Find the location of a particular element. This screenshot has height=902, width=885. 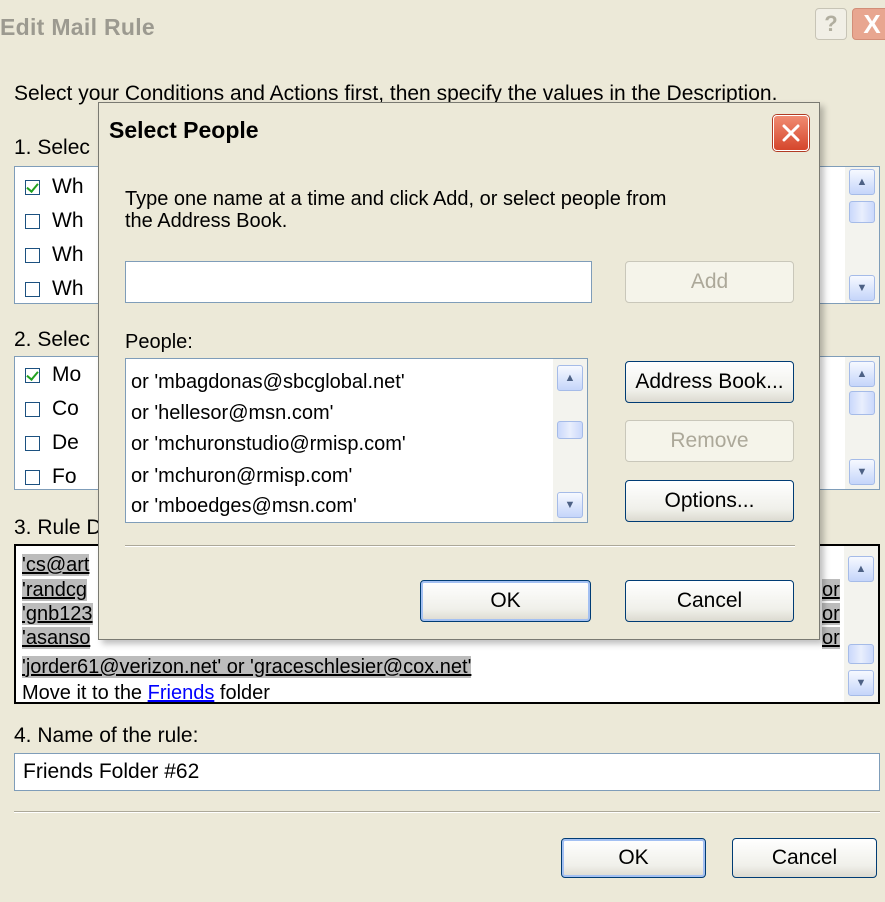

description-scrollbar: ▲ ▼ is located at coordinates (861, 624).